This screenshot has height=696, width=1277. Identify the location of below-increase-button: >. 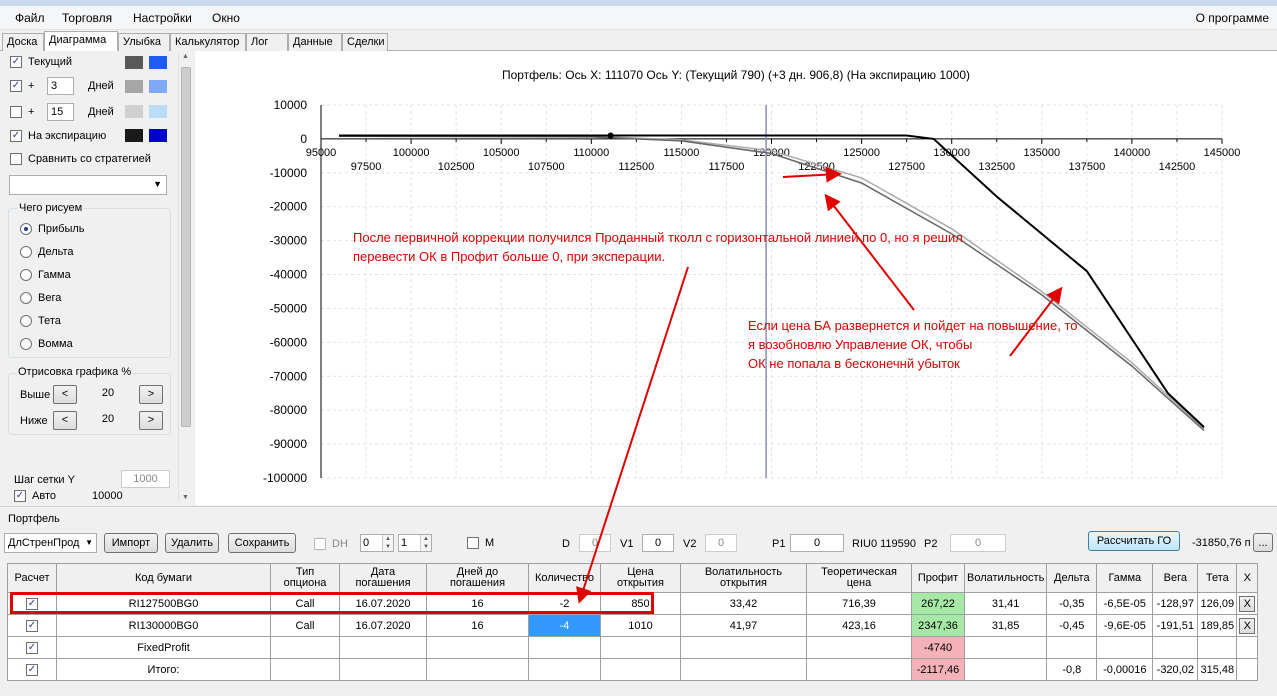
(151, 420).